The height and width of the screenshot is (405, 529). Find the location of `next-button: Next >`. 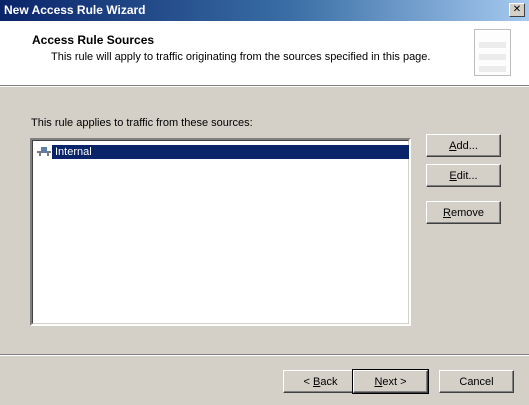

next-button: Next > is located at coordinates (390, 381).